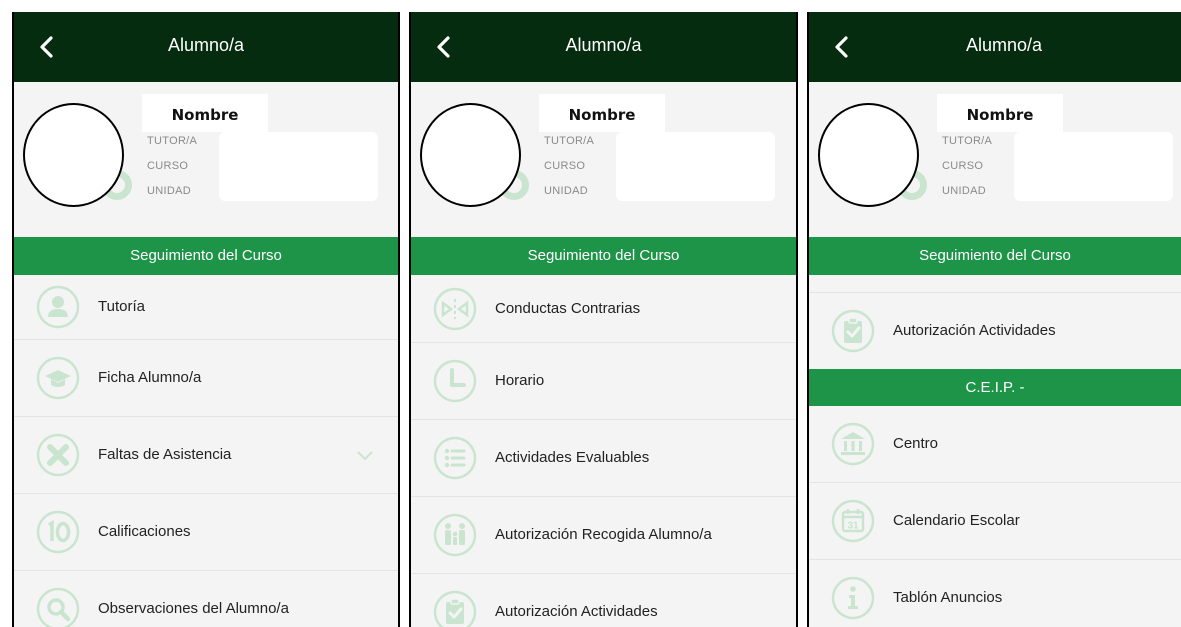 The image size is (1181, 627). Describe the element at coordinates (206, 532) in the screenshot. I see `menu-item-calificaciones: Calificaciones` at that location.